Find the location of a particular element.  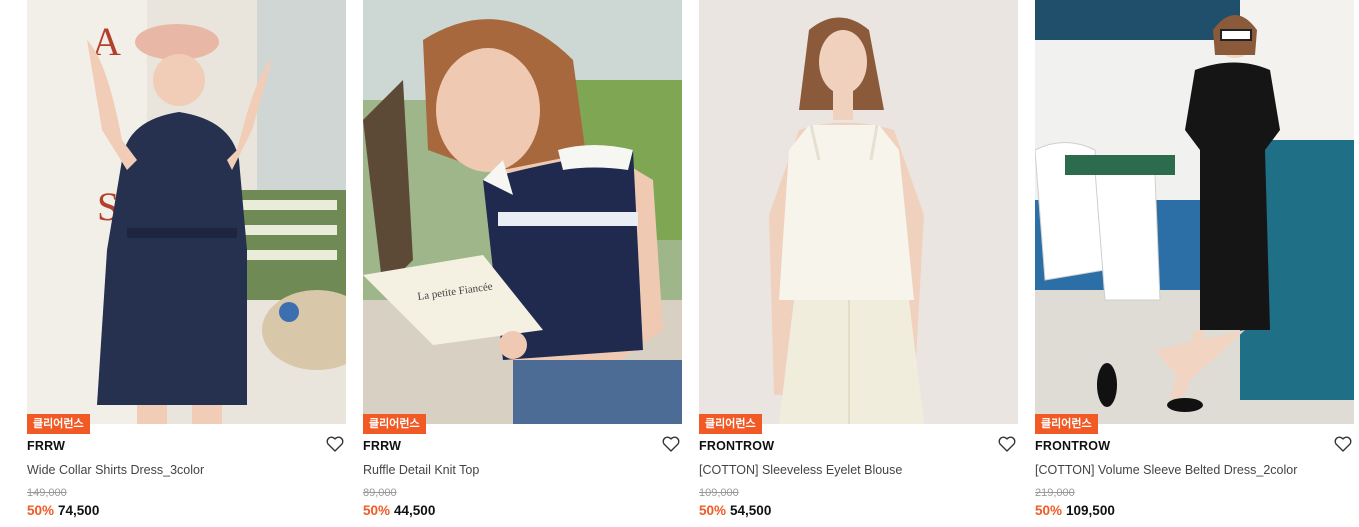

product-name: Ruffle Detail Knit Top is located at coordinates (421, 470).